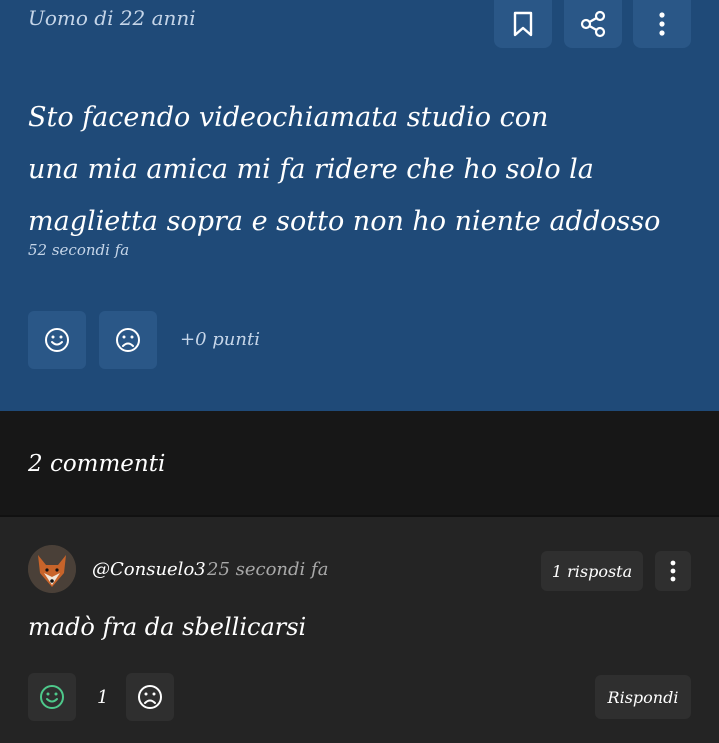 Image resolution: width=719 pixels, height=743 pixels. I want to click on comment-like-button, so click(52, 697).